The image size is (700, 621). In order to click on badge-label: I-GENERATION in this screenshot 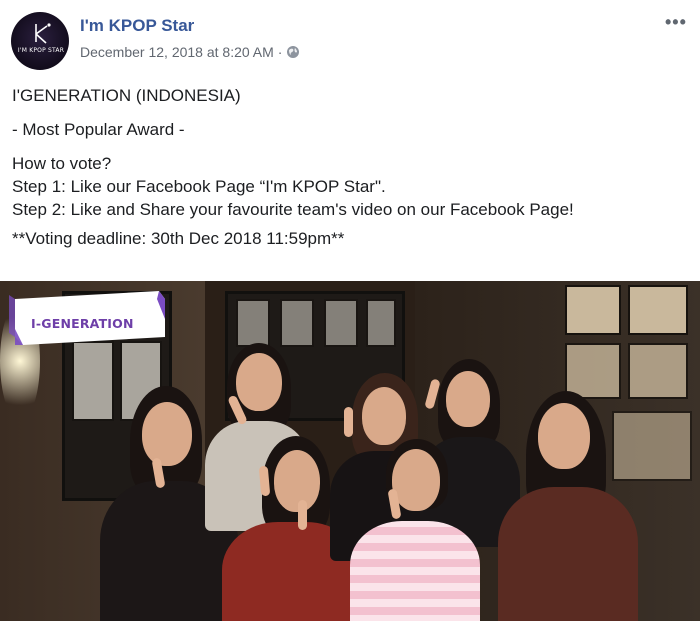, I will do `click(82, 323)`.